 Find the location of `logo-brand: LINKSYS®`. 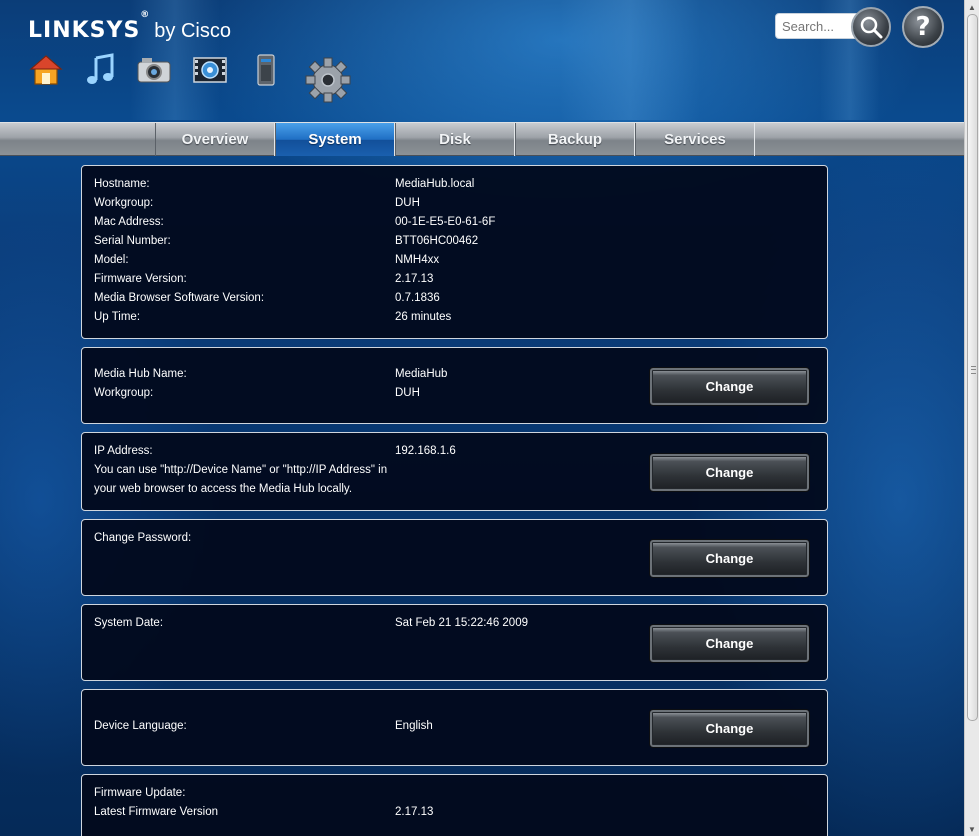

logo-brand: LINKSYS® is located at coordinates (89, 26).